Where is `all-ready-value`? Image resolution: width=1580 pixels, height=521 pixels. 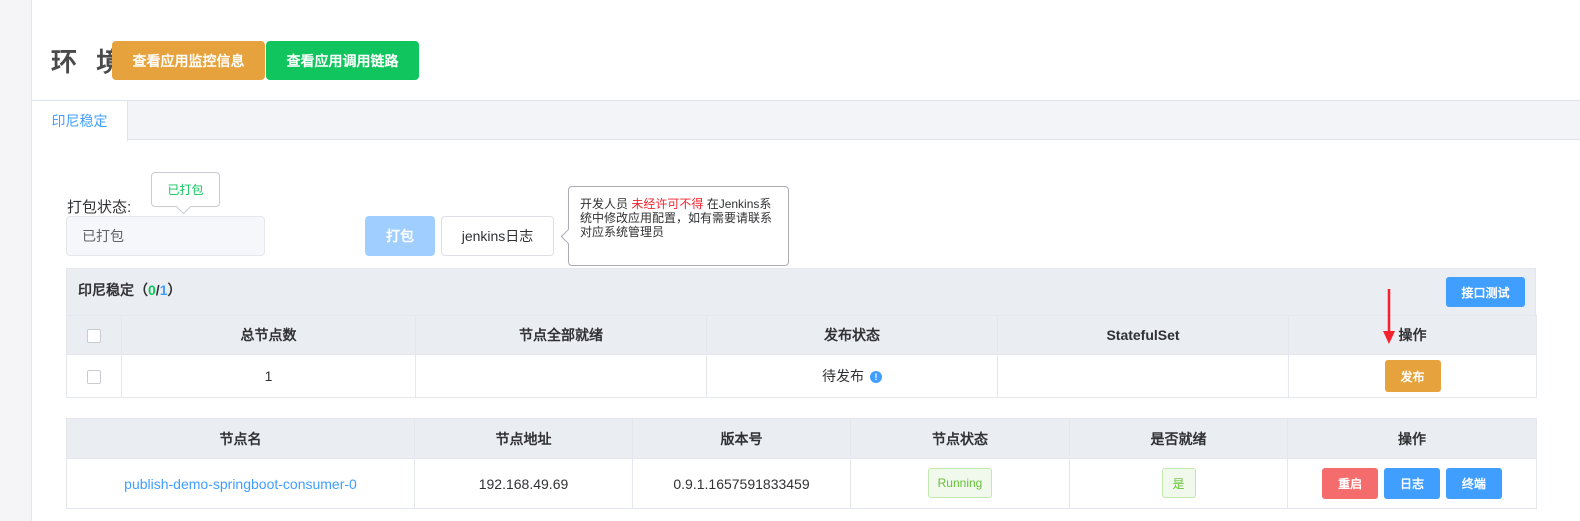
all-ready-value is located at coordinates (561, 376).